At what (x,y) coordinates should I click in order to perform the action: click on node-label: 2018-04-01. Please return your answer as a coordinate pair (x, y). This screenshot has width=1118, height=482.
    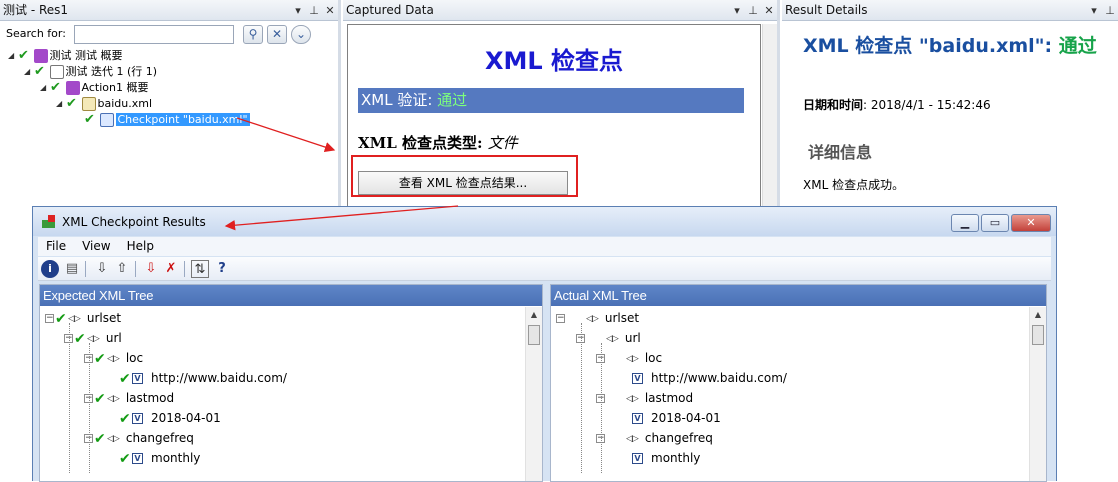
    Looking at the image, I should click on (686, 418).